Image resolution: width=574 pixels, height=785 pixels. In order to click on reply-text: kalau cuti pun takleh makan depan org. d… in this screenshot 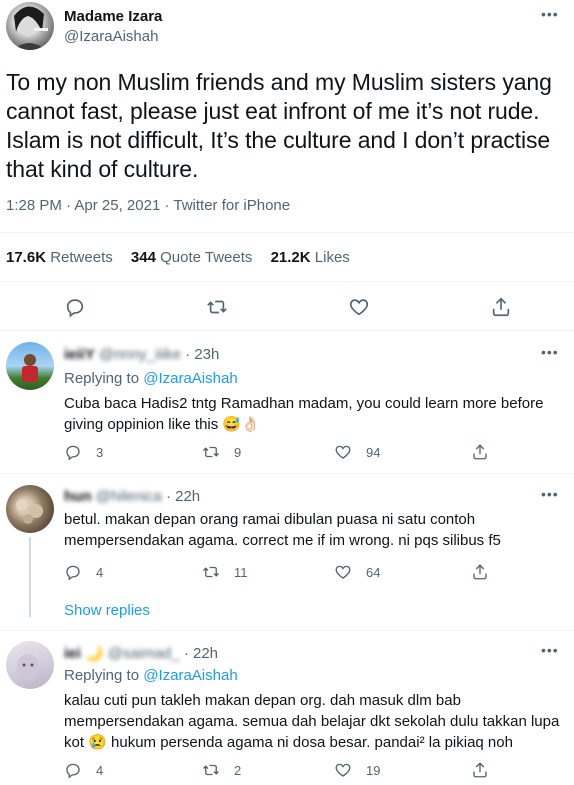, I will do `click(316, 721)`.